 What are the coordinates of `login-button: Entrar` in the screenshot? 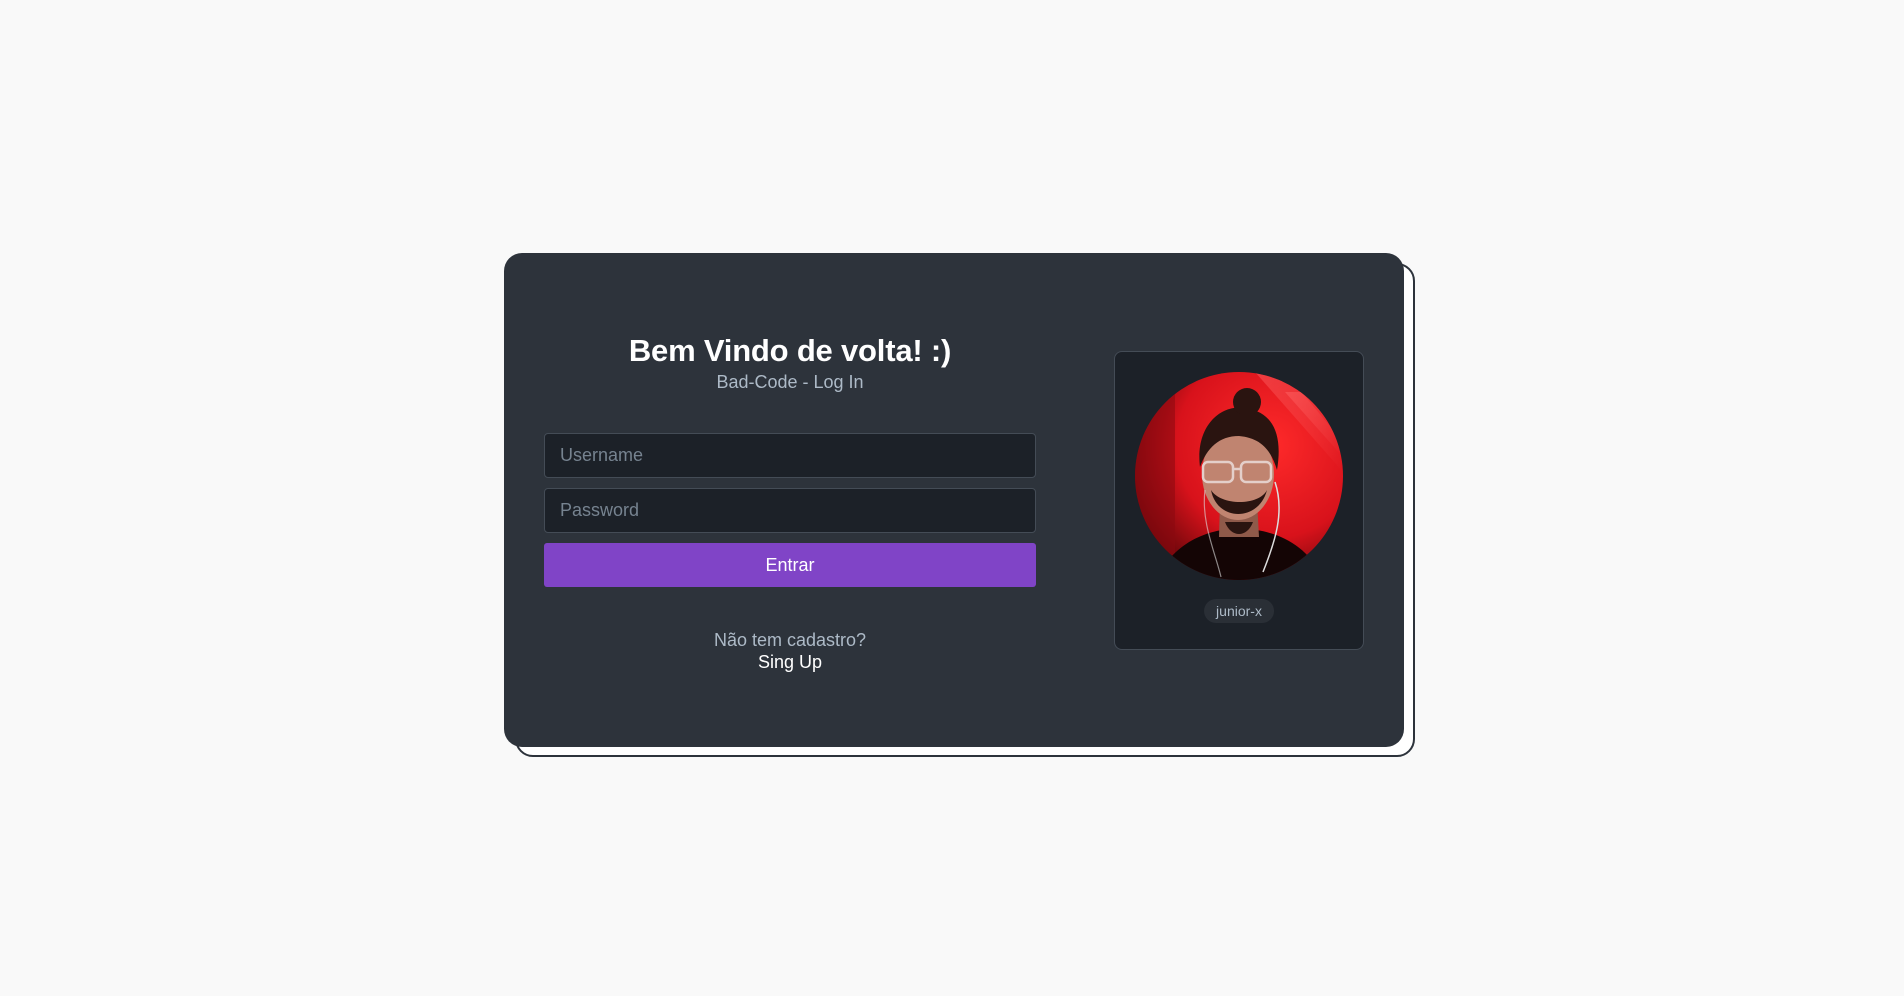 It's located at (790, 565).